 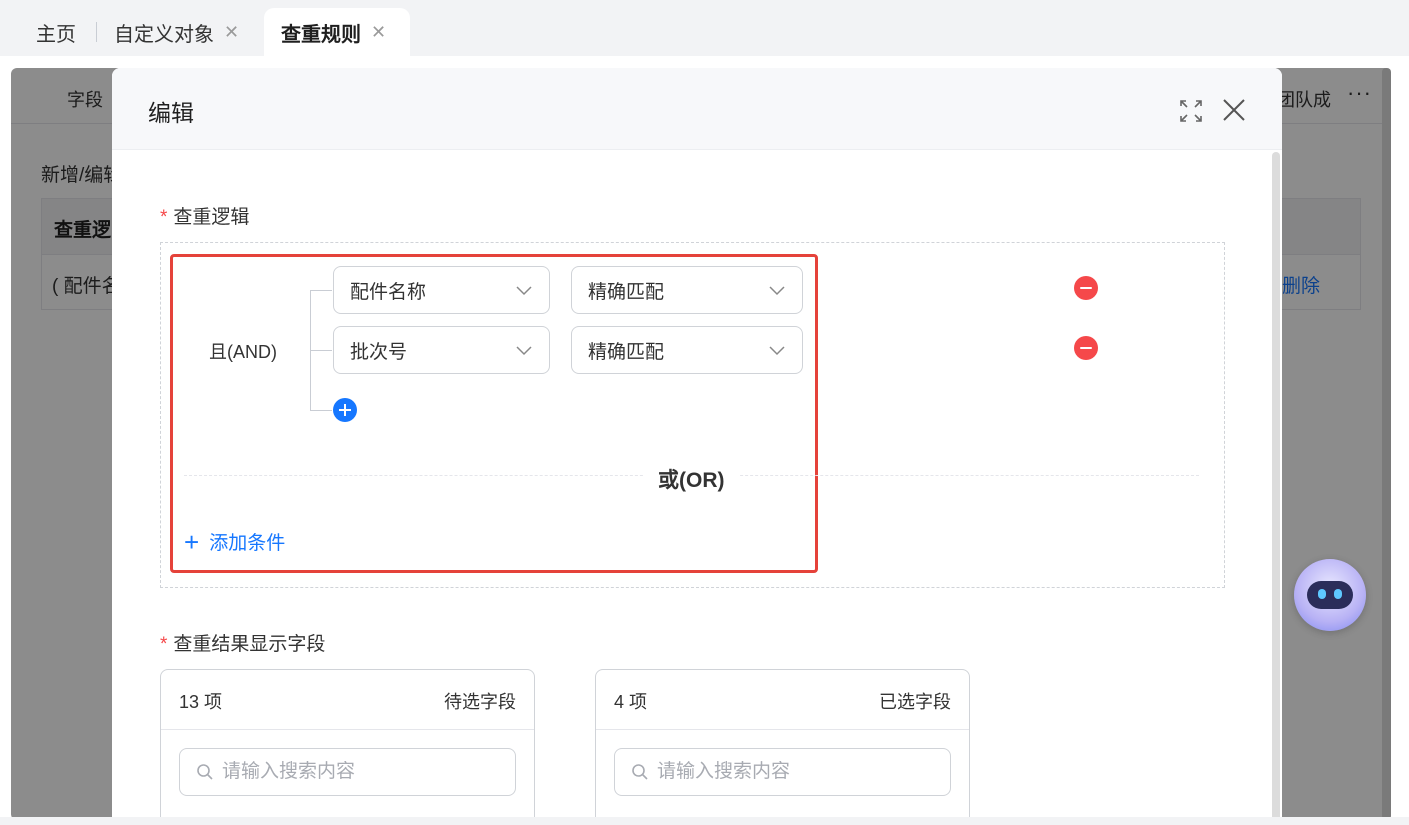 I want to click on bottom-bar, so click(x=704, y=821).